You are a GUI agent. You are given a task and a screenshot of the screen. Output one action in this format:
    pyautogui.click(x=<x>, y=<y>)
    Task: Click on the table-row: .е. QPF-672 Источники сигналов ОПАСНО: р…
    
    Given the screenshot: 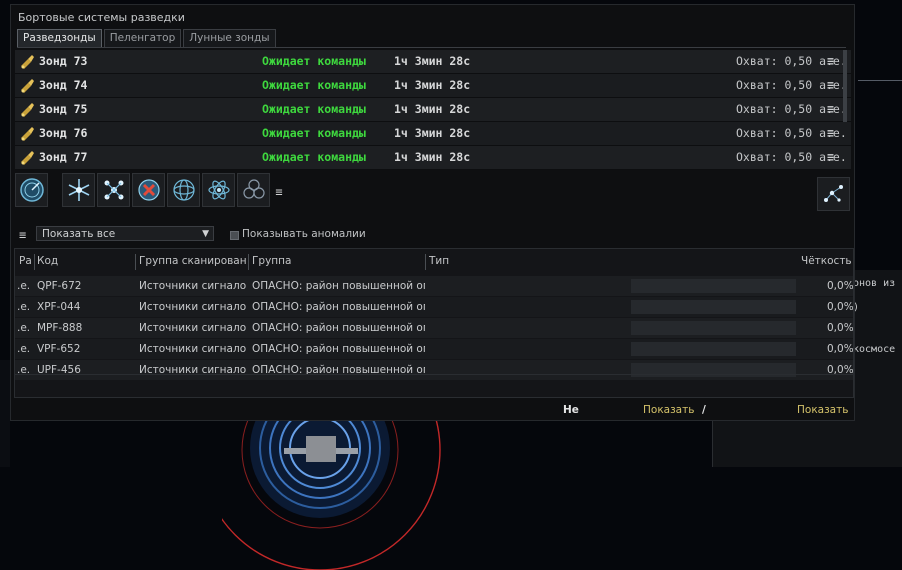 What is the action you would take?
    pyautogui.click(x=434, y=286)
    